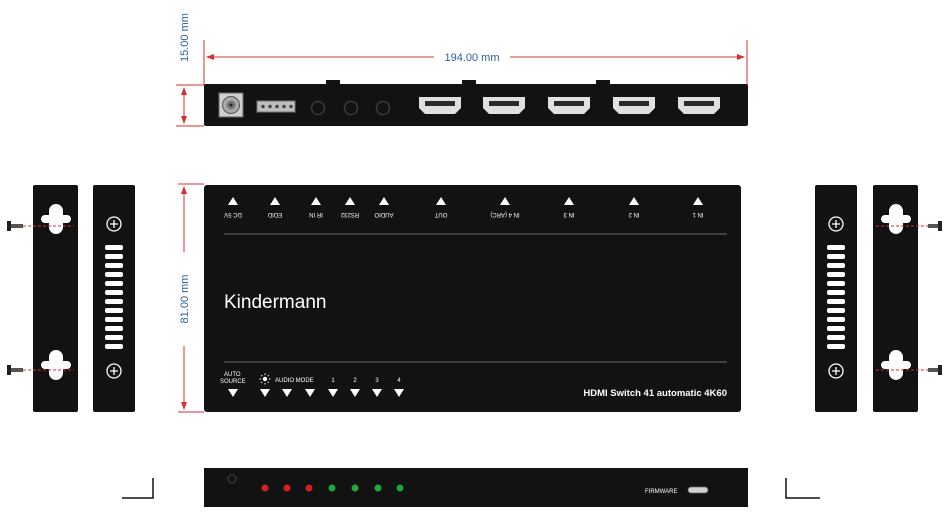 This screenshot has height=512, width=950. What do you see at coordinates (55, 298) in the screenshot?
I see `left-bracket-side` at bounding box center [55, 298].